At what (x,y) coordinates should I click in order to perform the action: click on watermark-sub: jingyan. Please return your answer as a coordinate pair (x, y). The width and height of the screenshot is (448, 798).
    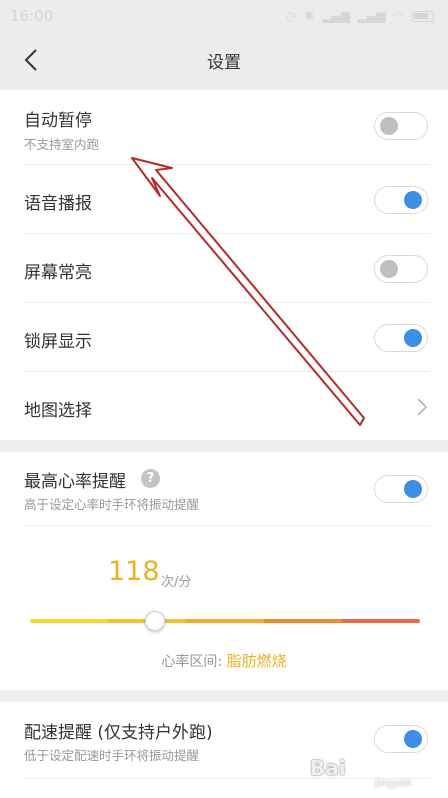
    Looking at the image, I should click on (393, 783).